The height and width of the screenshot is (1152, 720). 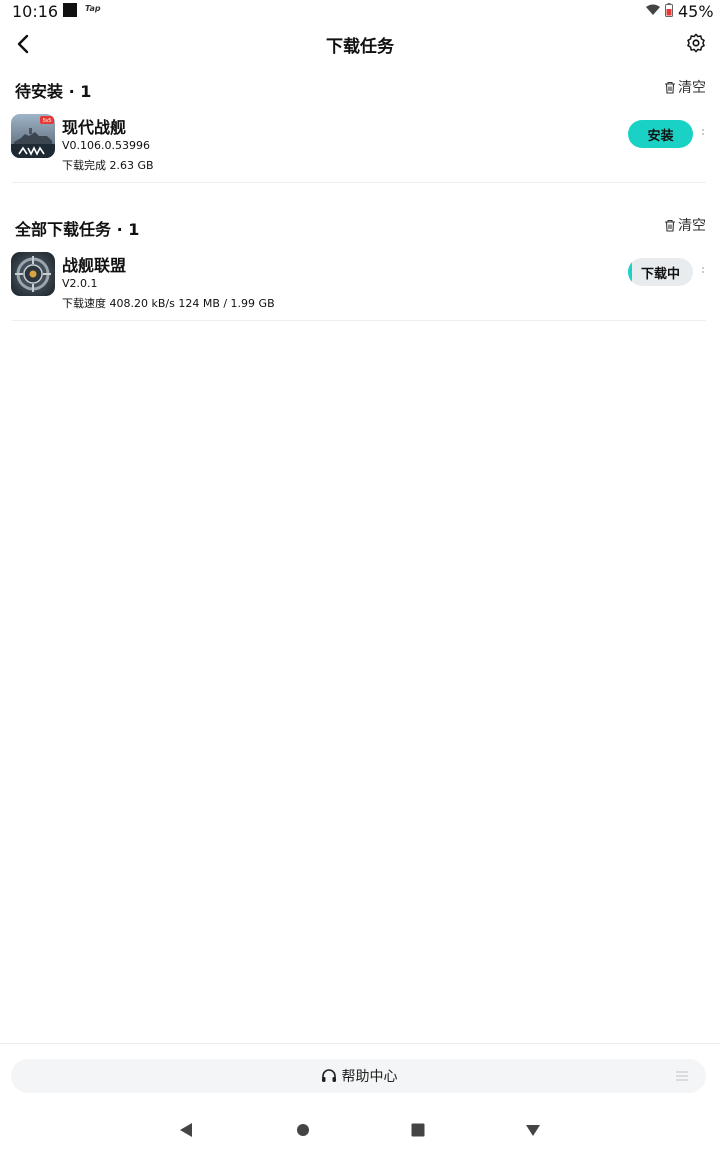 What do you see at coordinates (80, 283) in the screenshot?
I see `app-version: V2.0.1` at bounding box center [80, 283].